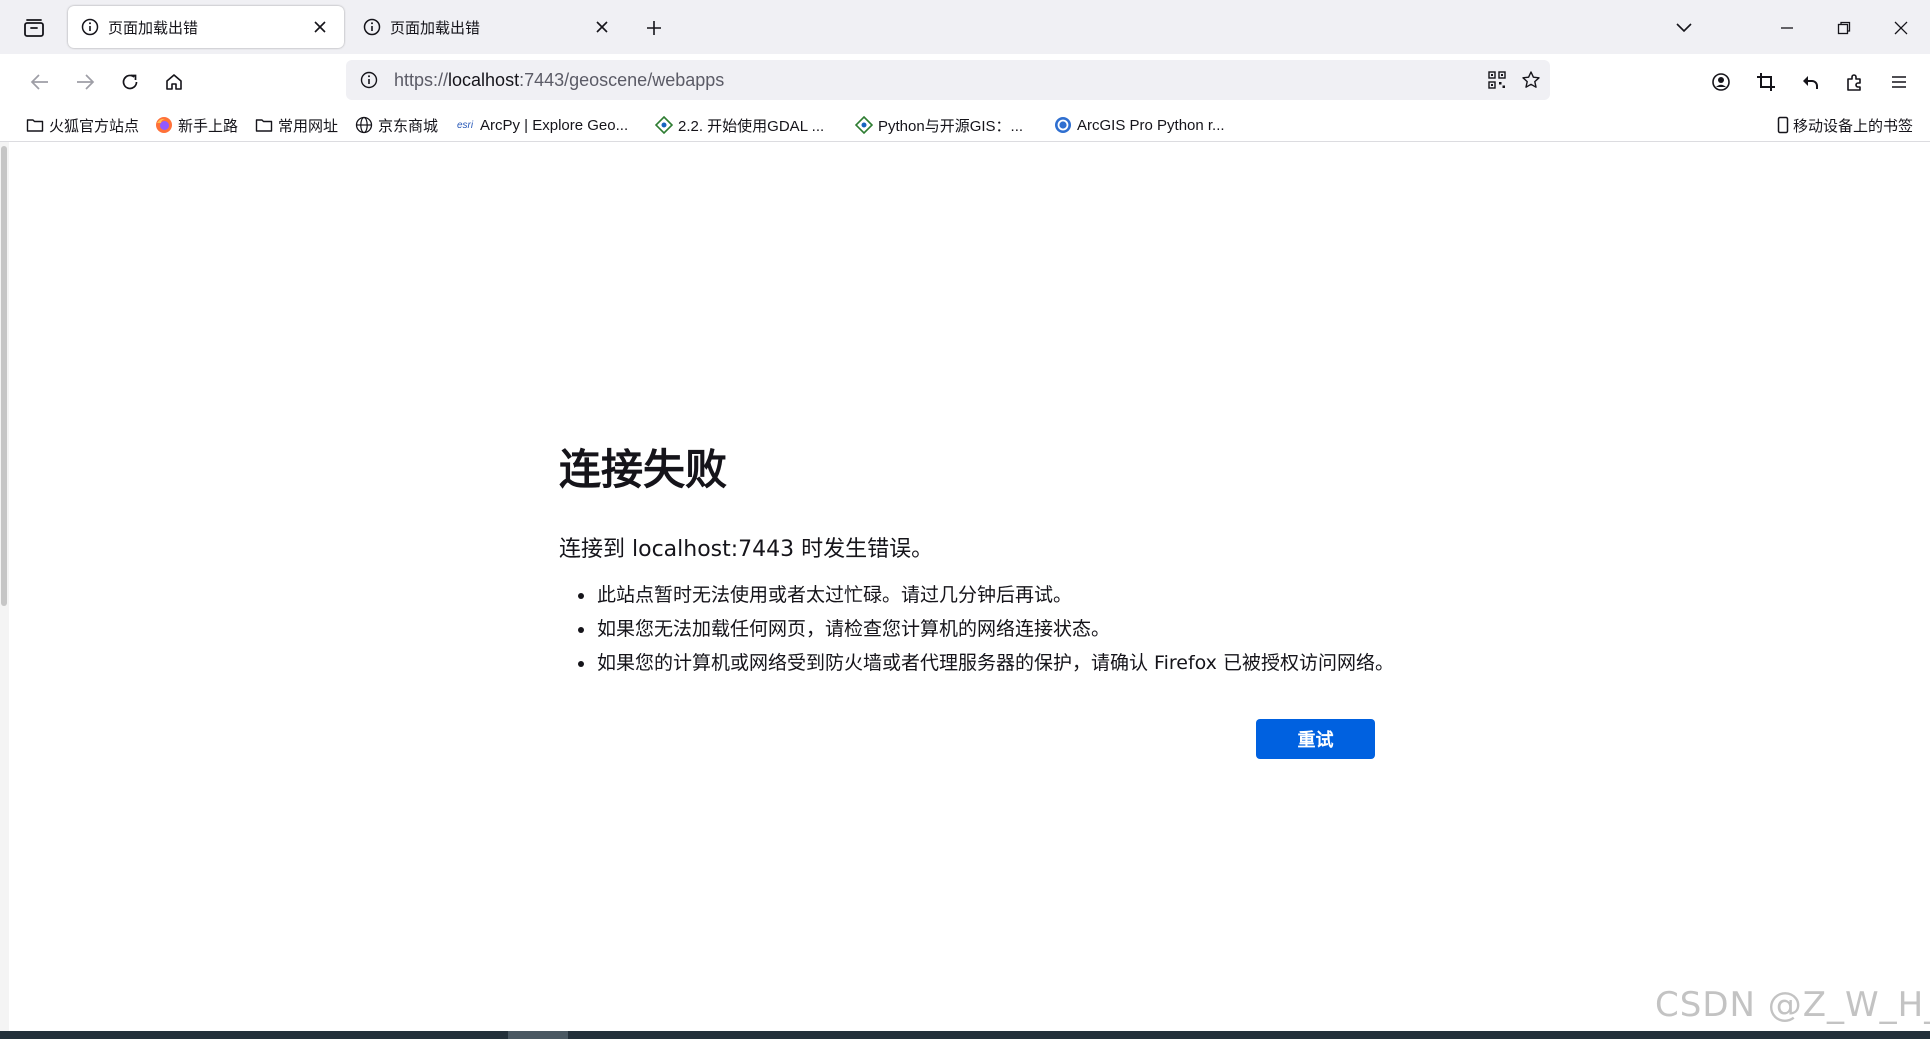 The image size is (1930, 1039). I want to click on forward-arrow-icon, so click(86, 82).